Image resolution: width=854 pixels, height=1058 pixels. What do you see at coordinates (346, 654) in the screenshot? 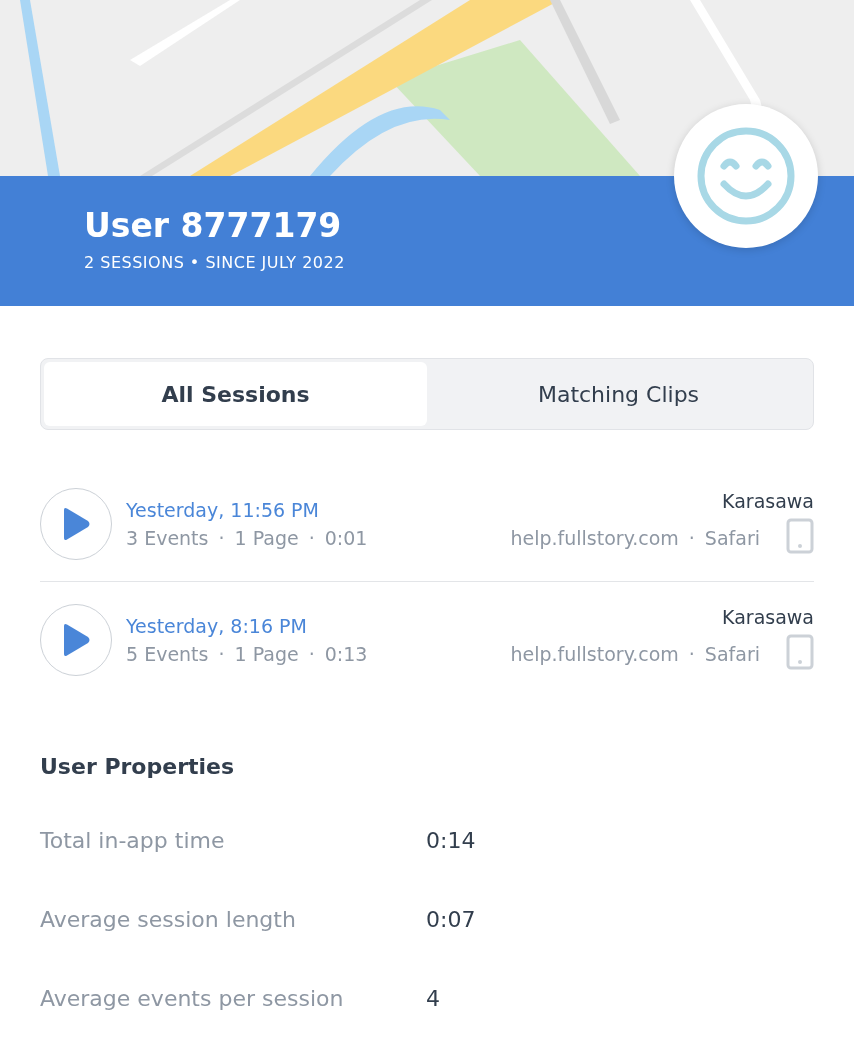
I see `session-meta: 0:13` at bounding box center [346, 654].